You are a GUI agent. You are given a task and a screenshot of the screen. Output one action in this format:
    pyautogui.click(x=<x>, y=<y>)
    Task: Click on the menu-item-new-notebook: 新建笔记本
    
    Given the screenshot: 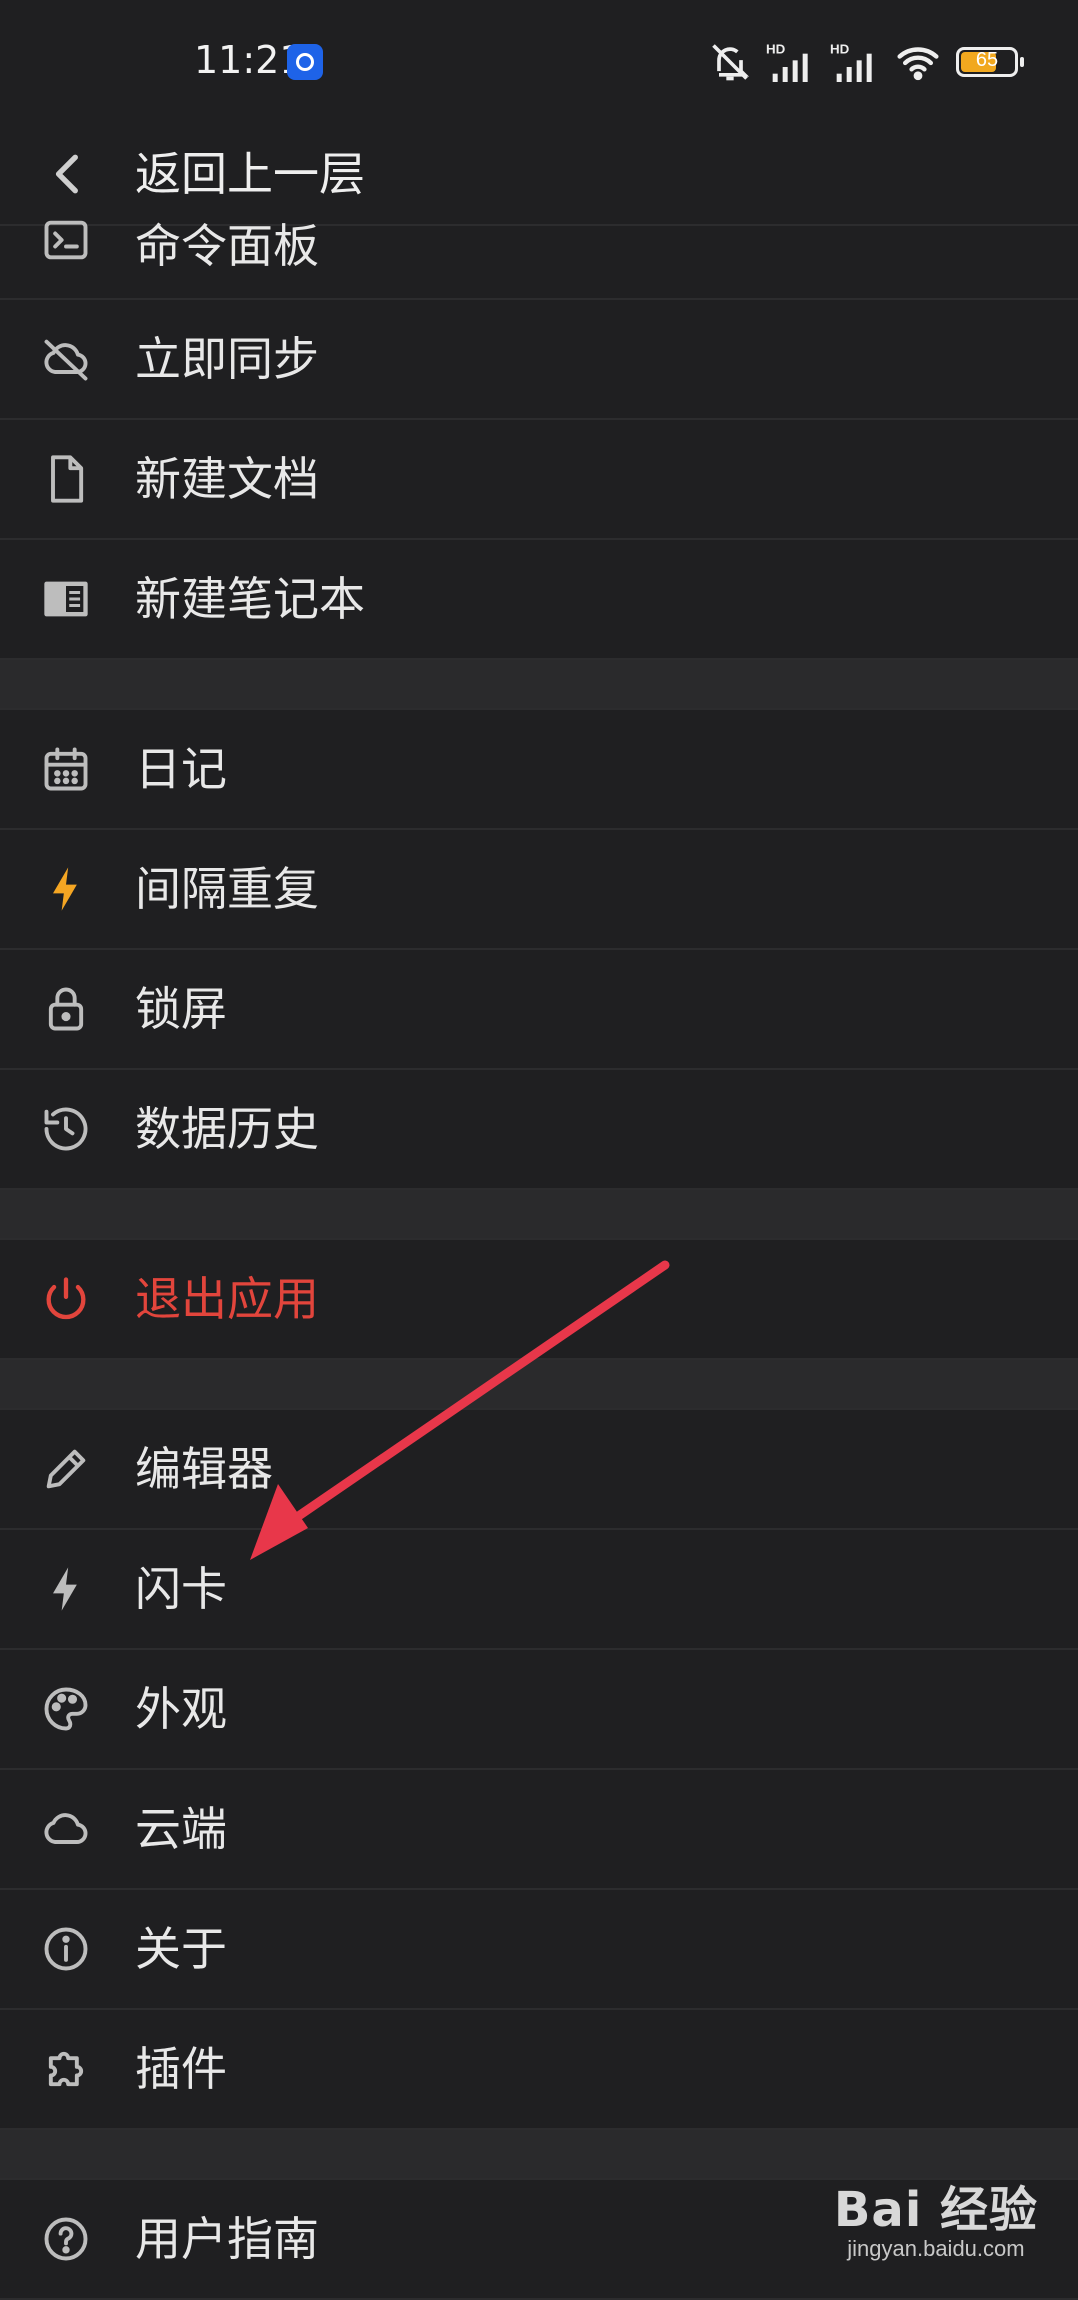 What is the action you would take?
    pyautogui.click(x=539, y=600)
    